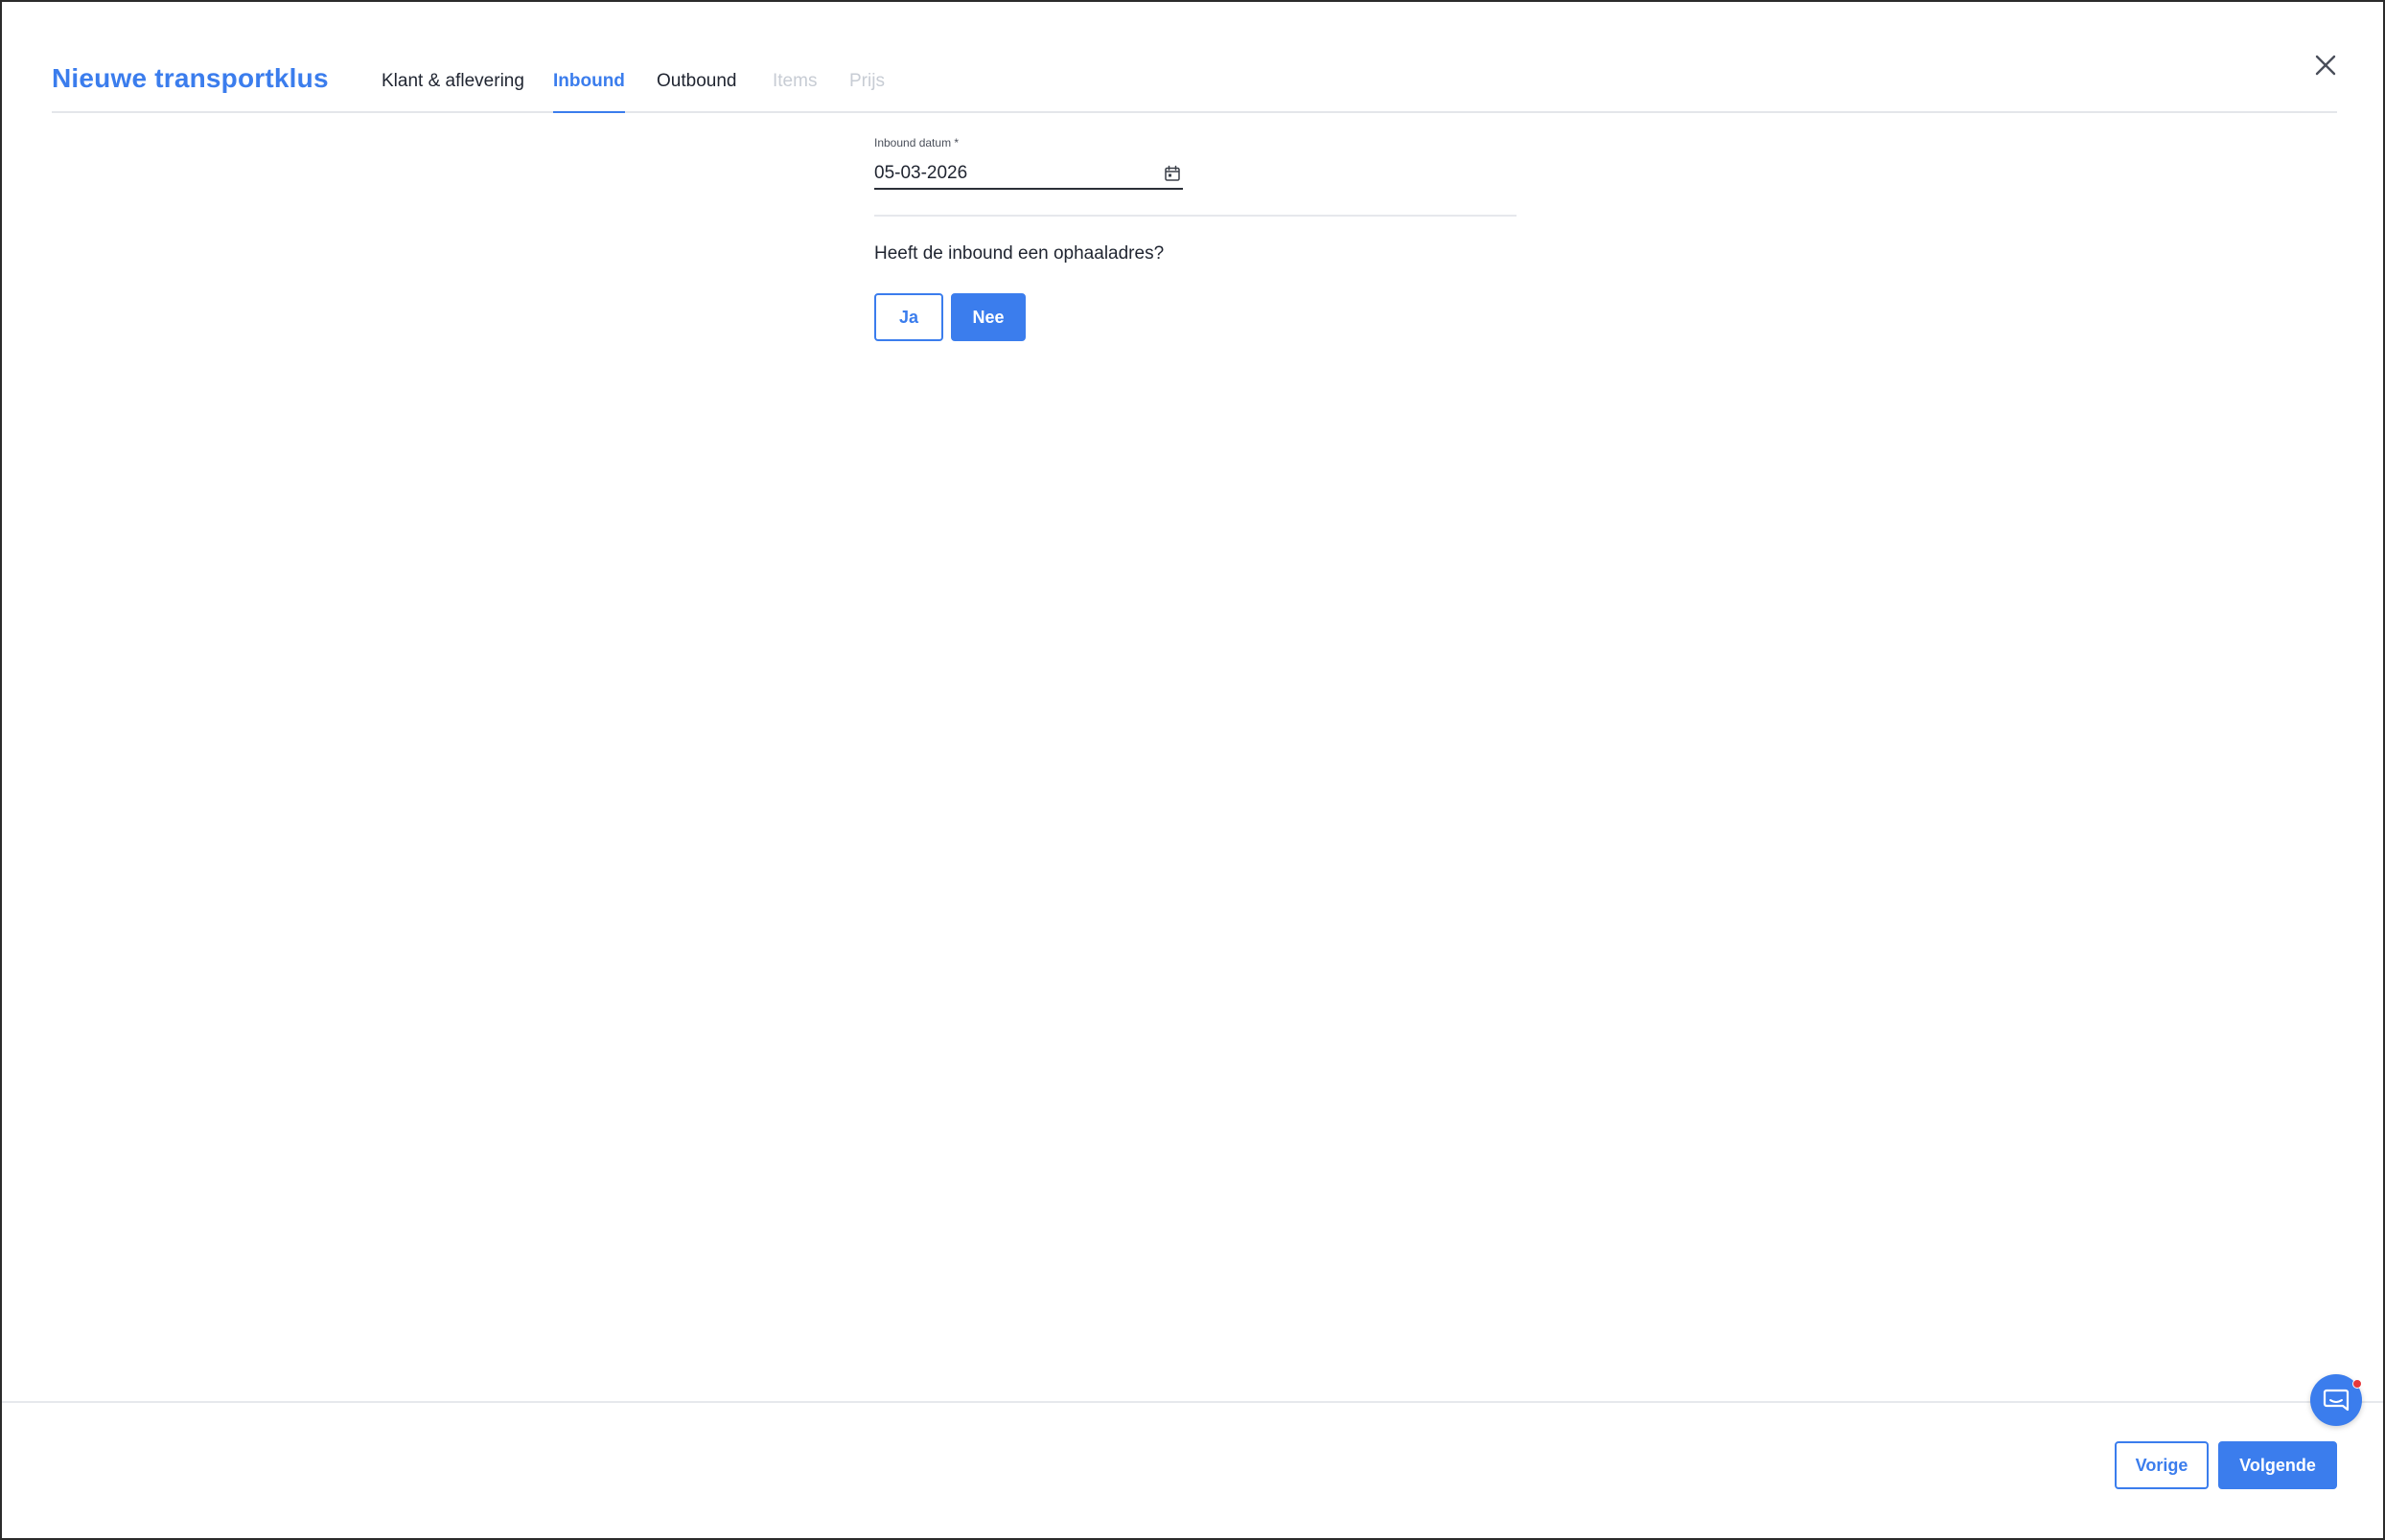  Describe the element at coordinates (909, 317) in the screenshot. I see `yes-button: Ja` at that location.